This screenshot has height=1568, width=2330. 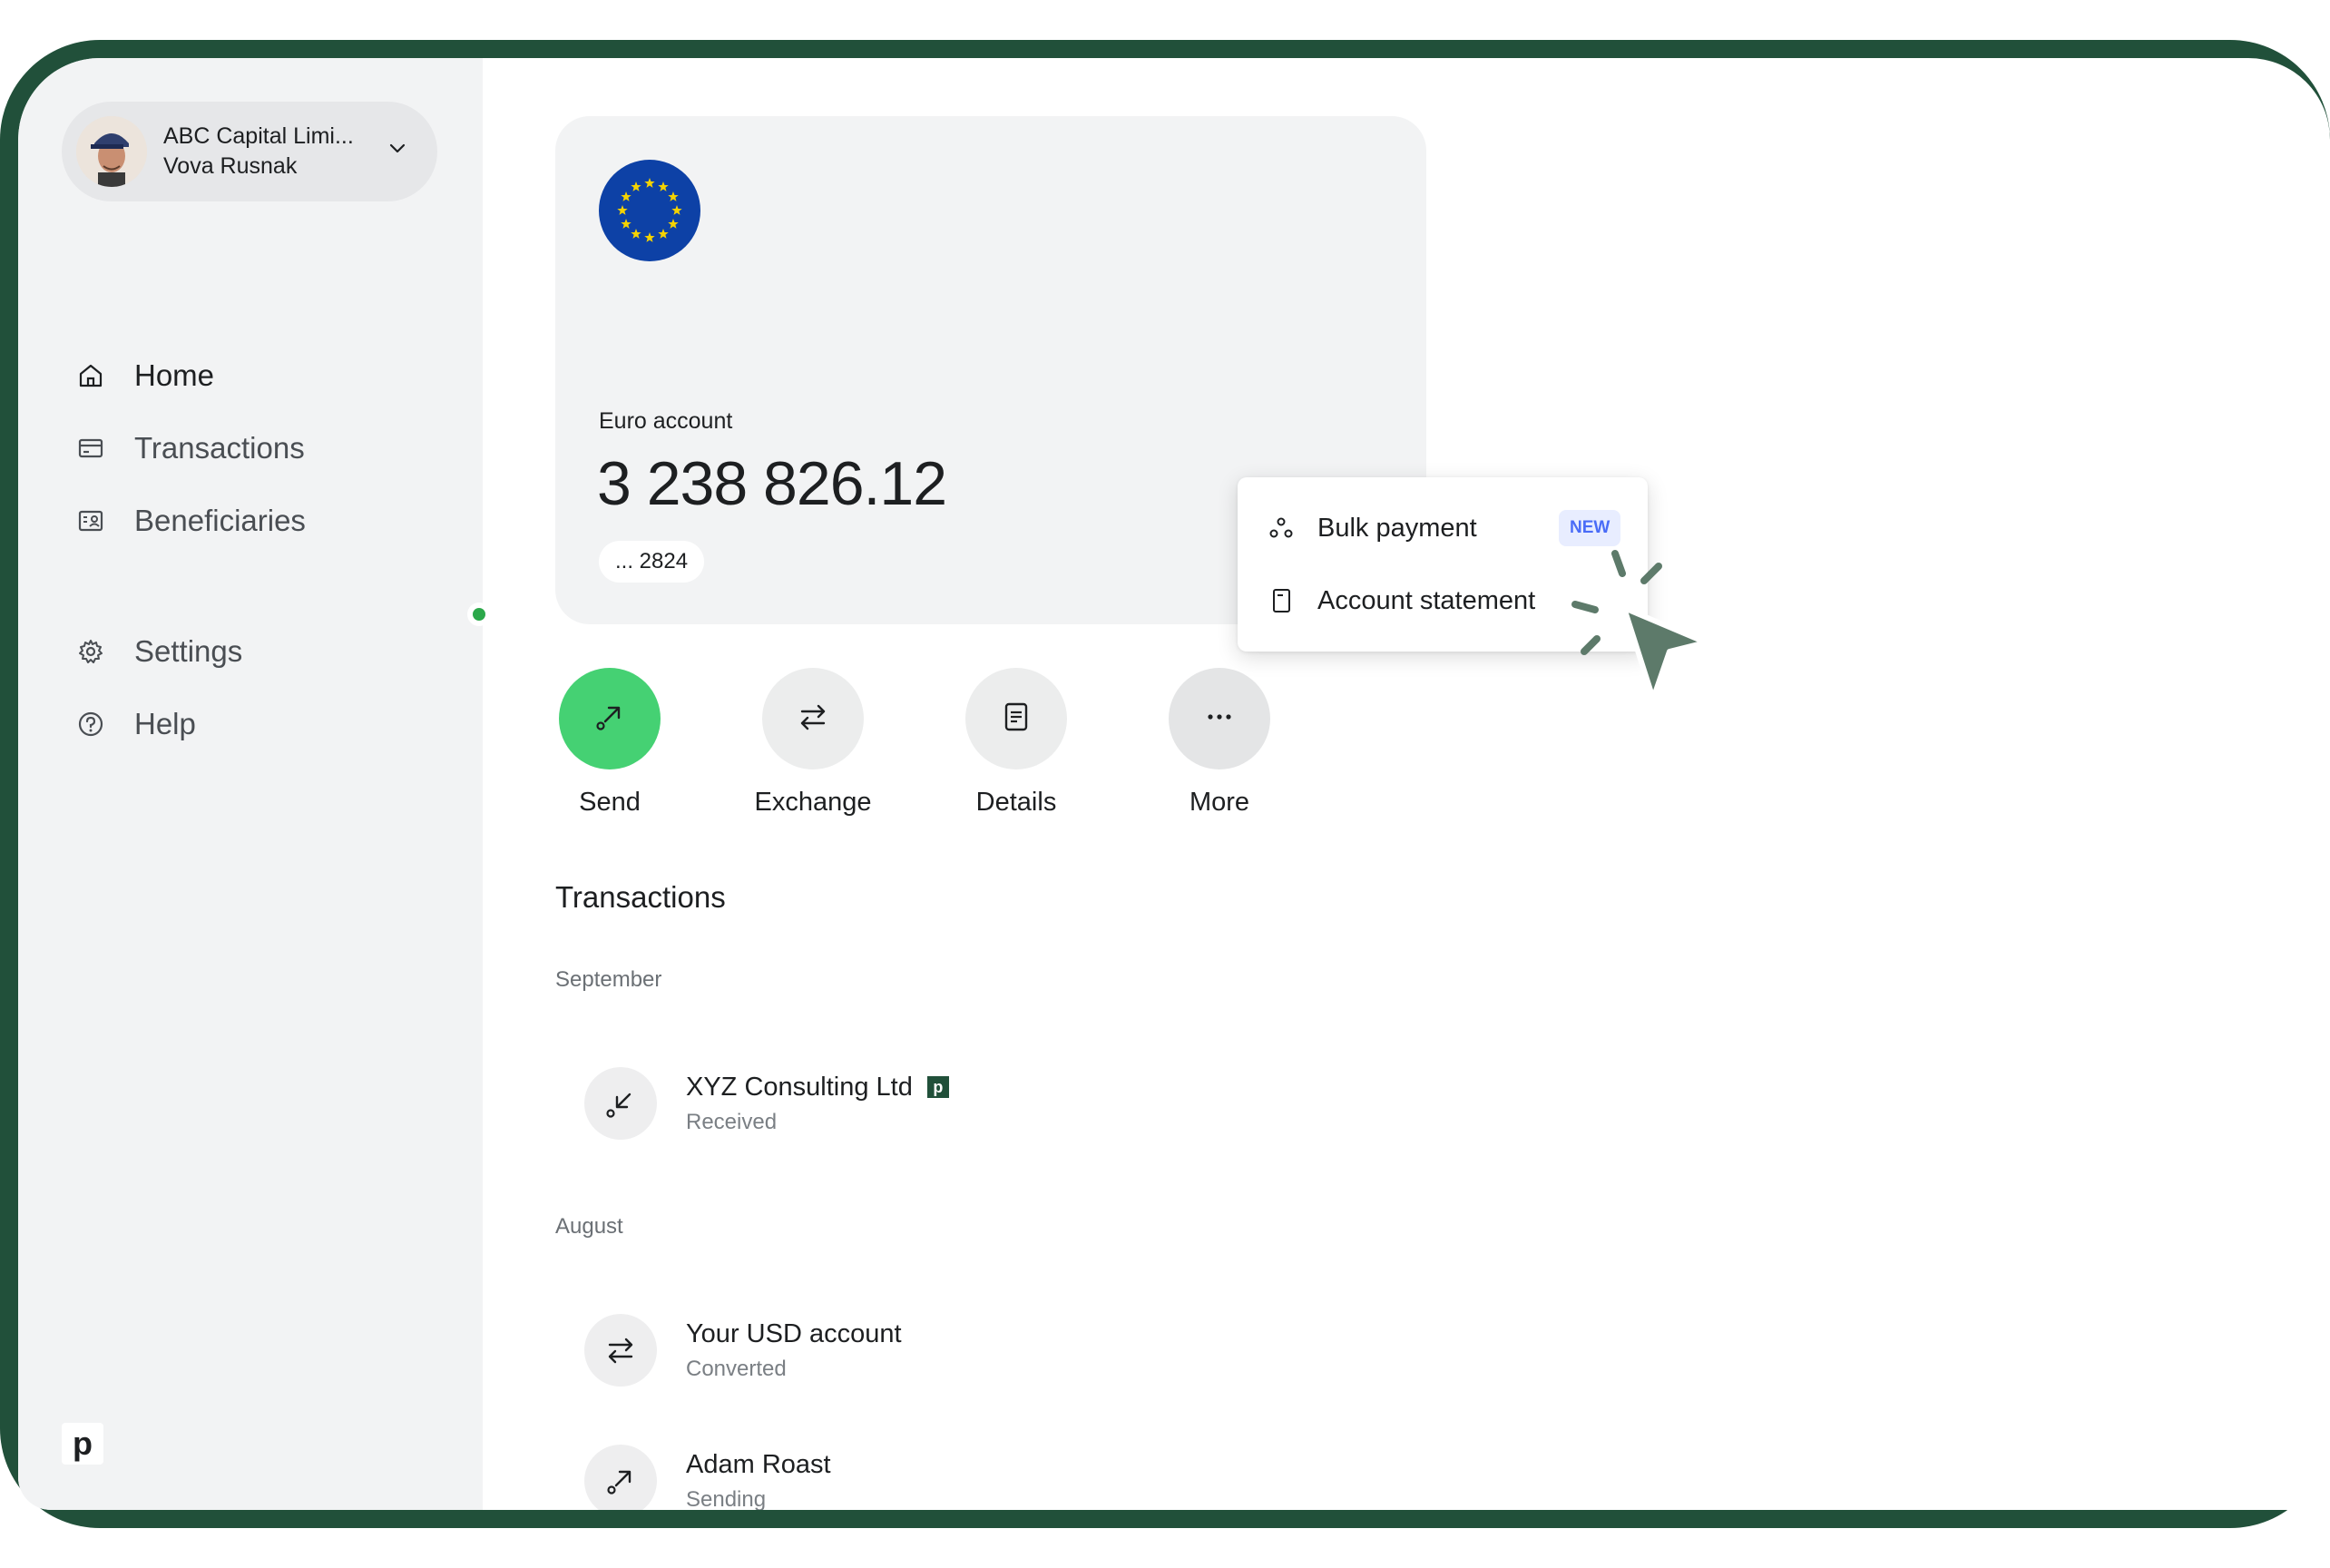 I want to click on transaction-name: Your USD account, so click(x=794, y=1333).